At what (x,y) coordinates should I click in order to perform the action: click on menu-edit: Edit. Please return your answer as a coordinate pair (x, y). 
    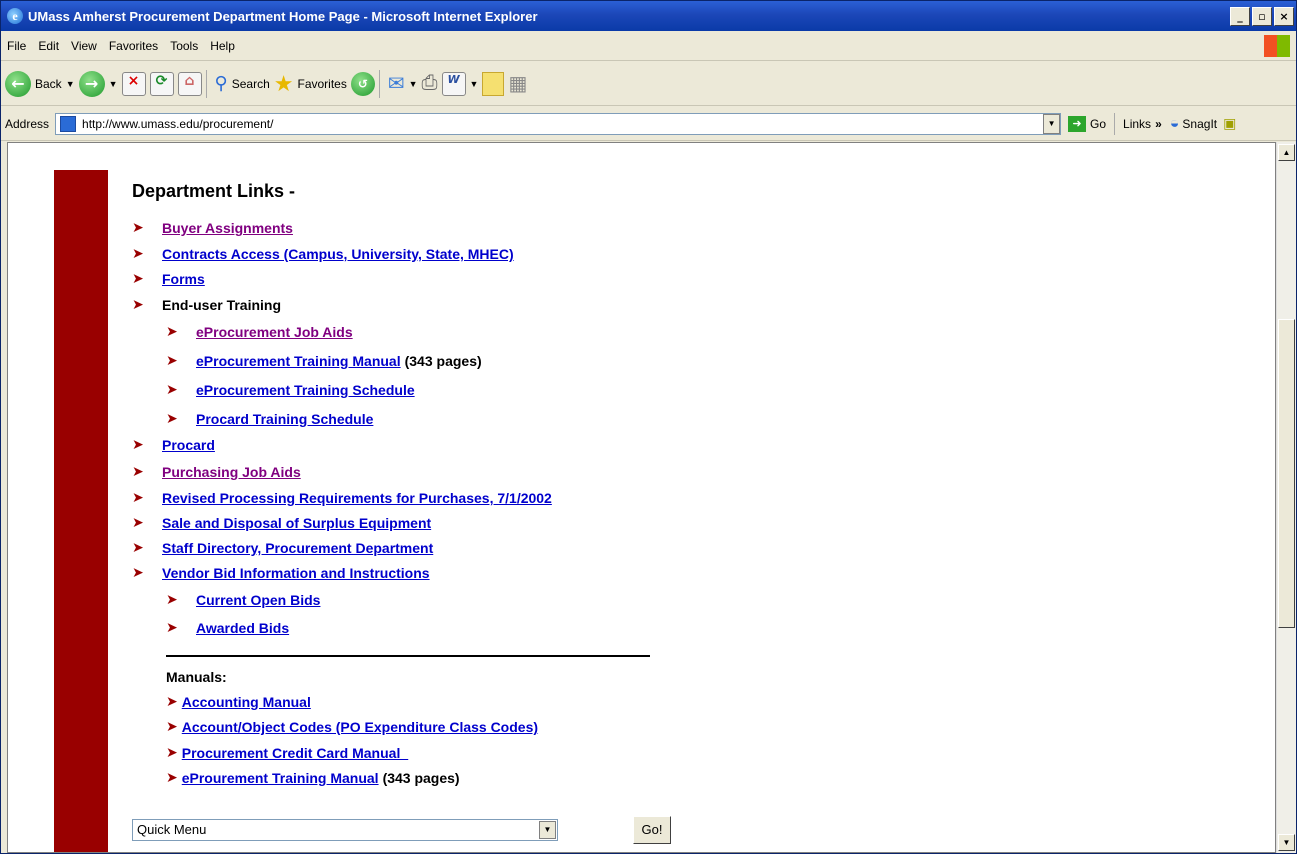
    Looking at the image, I should click on (48, 46).